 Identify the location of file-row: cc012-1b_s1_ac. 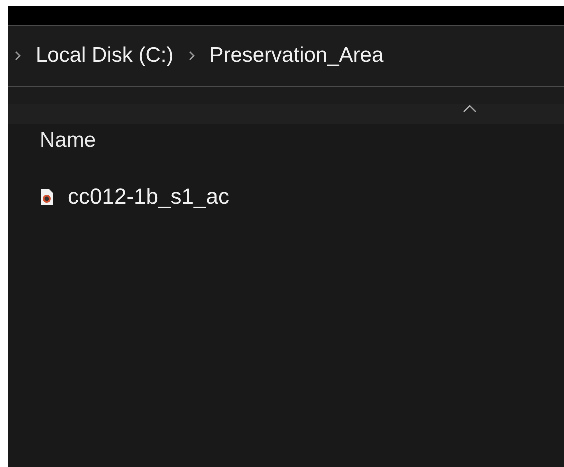
(137, 197).